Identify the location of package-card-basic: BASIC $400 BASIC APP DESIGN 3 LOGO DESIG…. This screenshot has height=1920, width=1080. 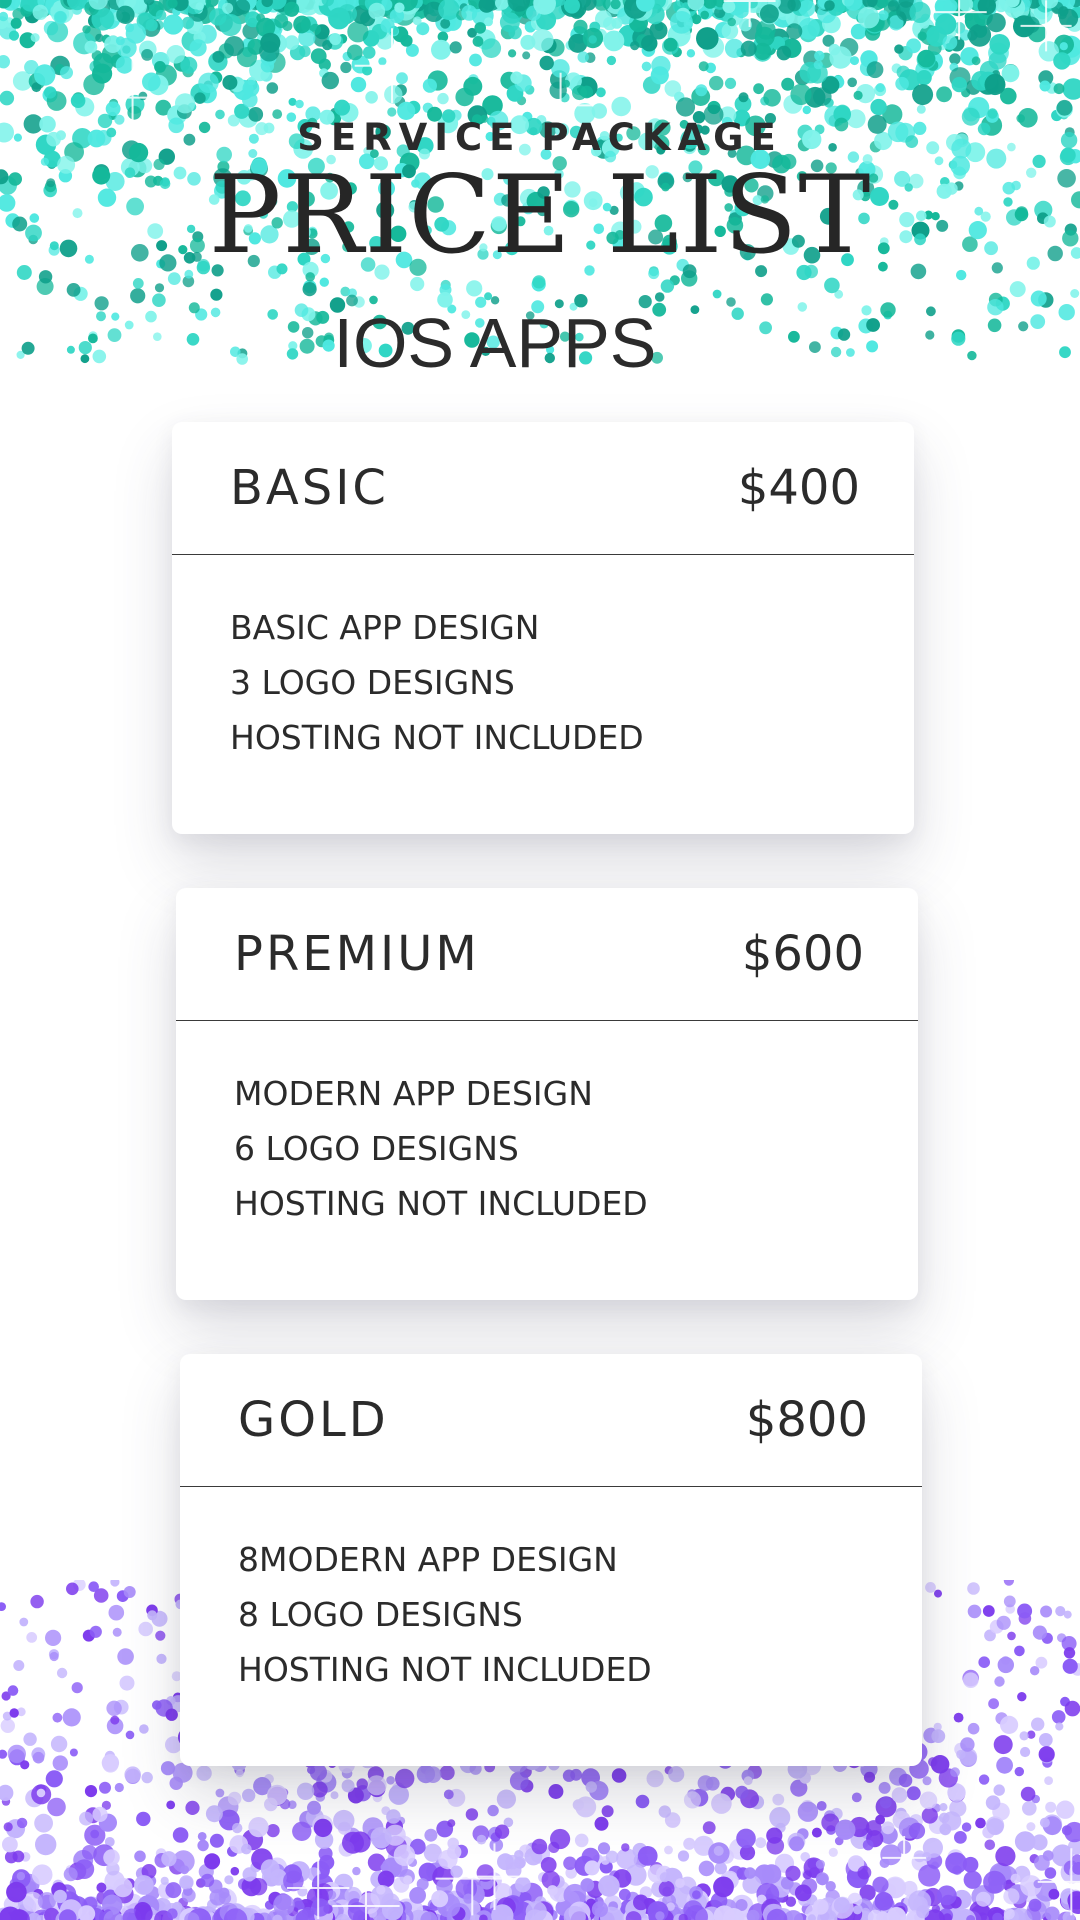
(543, 628).